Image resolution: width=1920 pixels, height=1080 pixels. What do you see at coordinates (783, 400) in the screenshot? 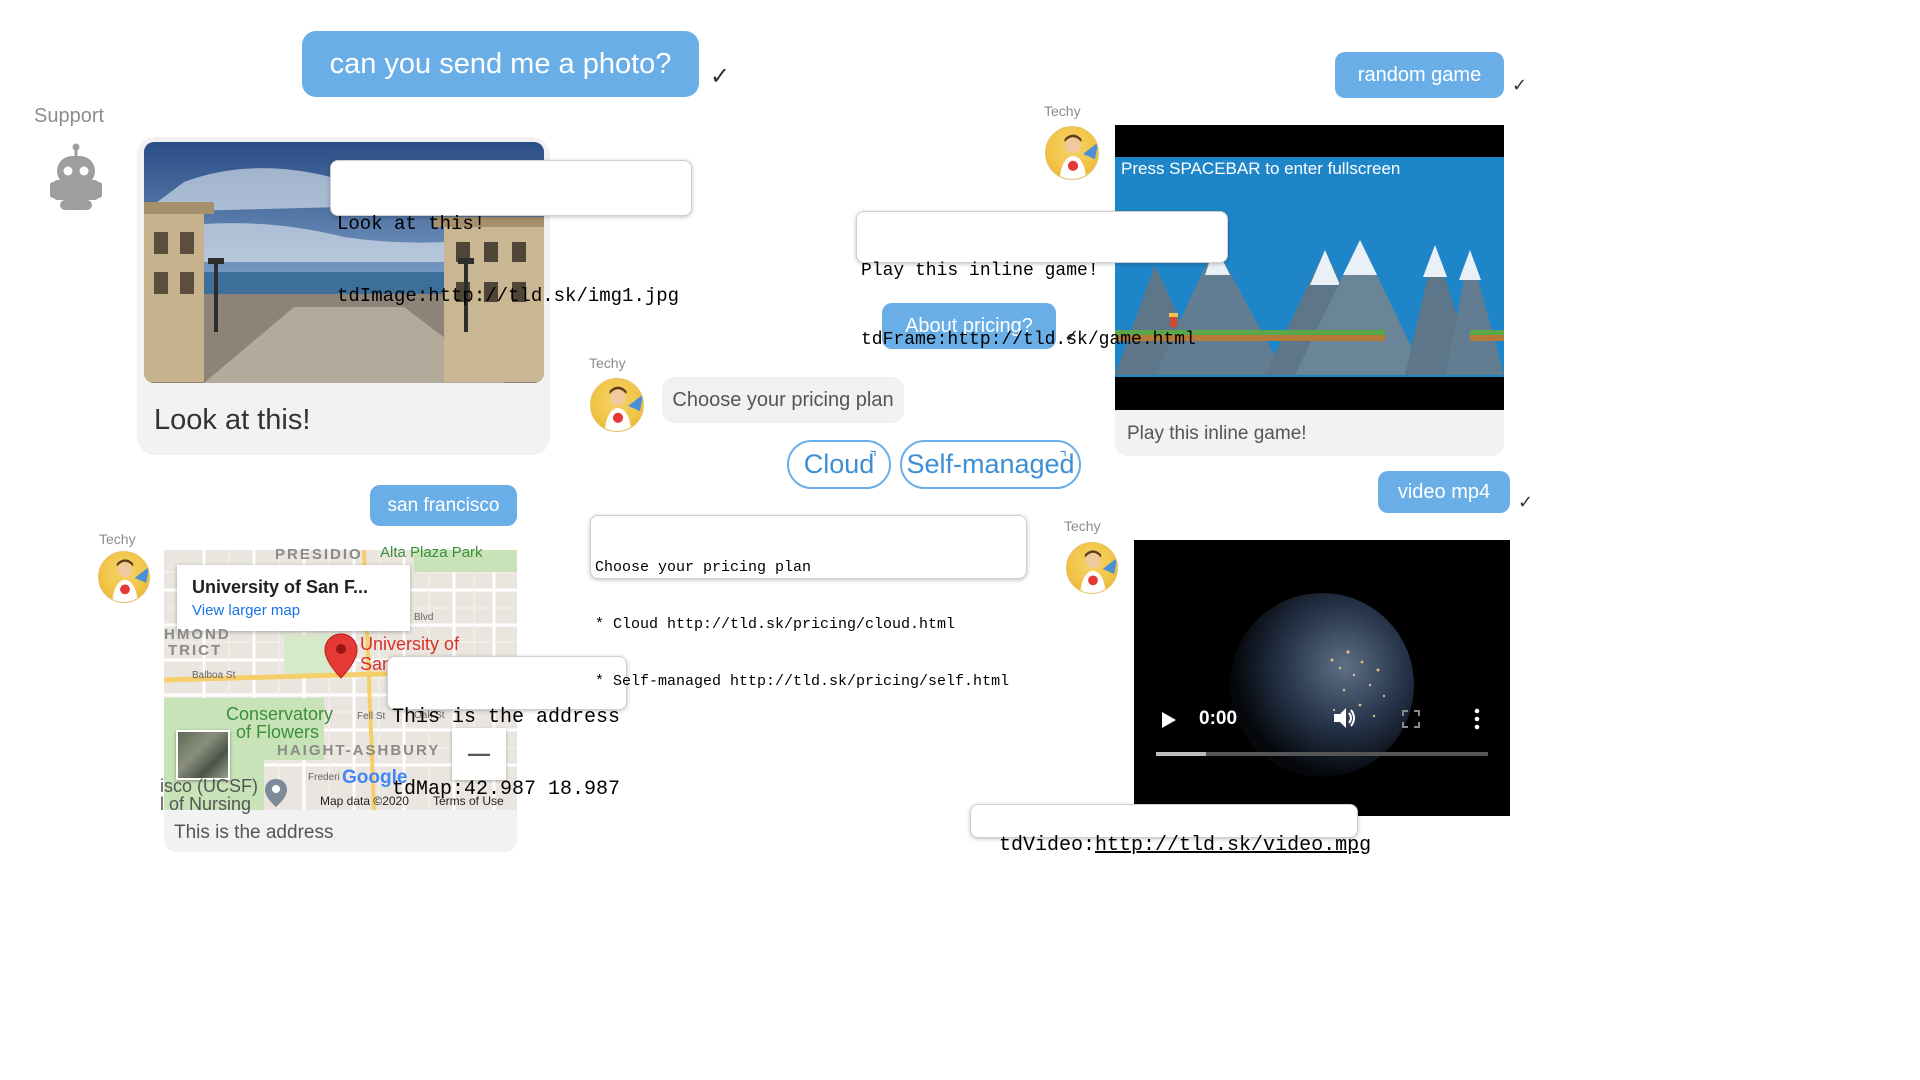
I see `agent-message-pricing: Choose your pricing plan` at bounding box center [783, 400].